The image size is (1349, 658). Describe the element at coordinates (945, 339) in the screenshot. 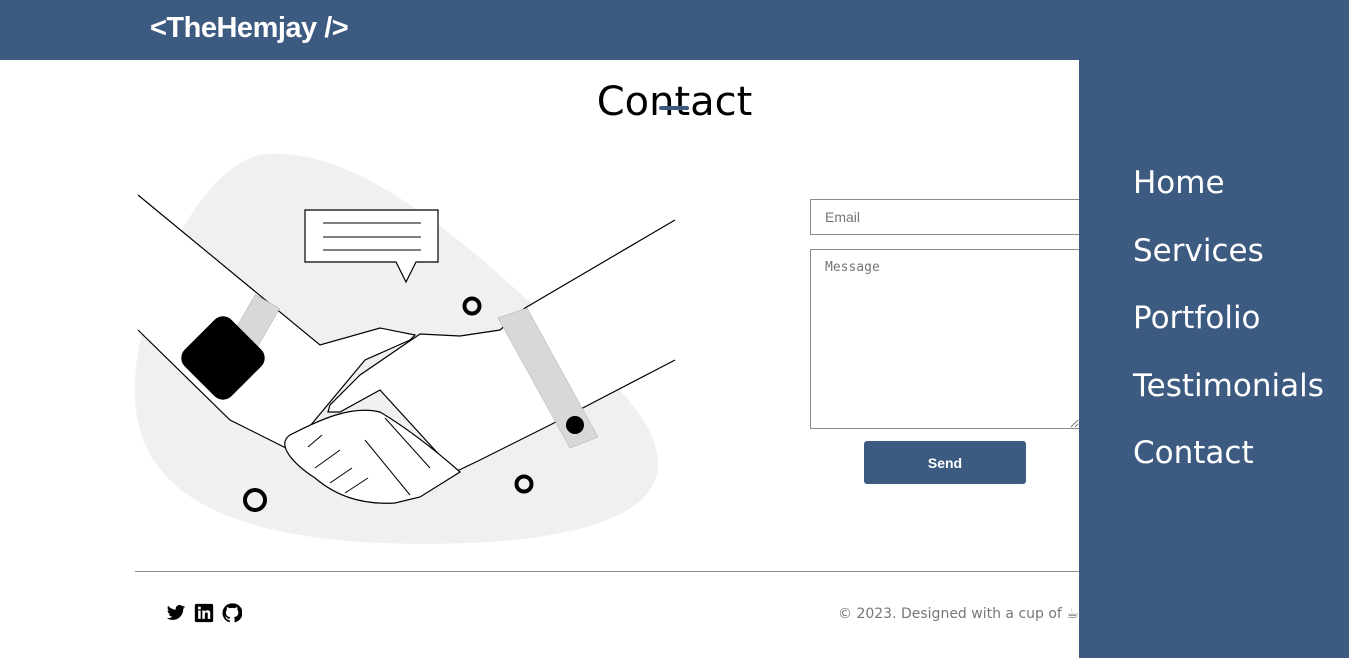

I see `message-field` at that location.